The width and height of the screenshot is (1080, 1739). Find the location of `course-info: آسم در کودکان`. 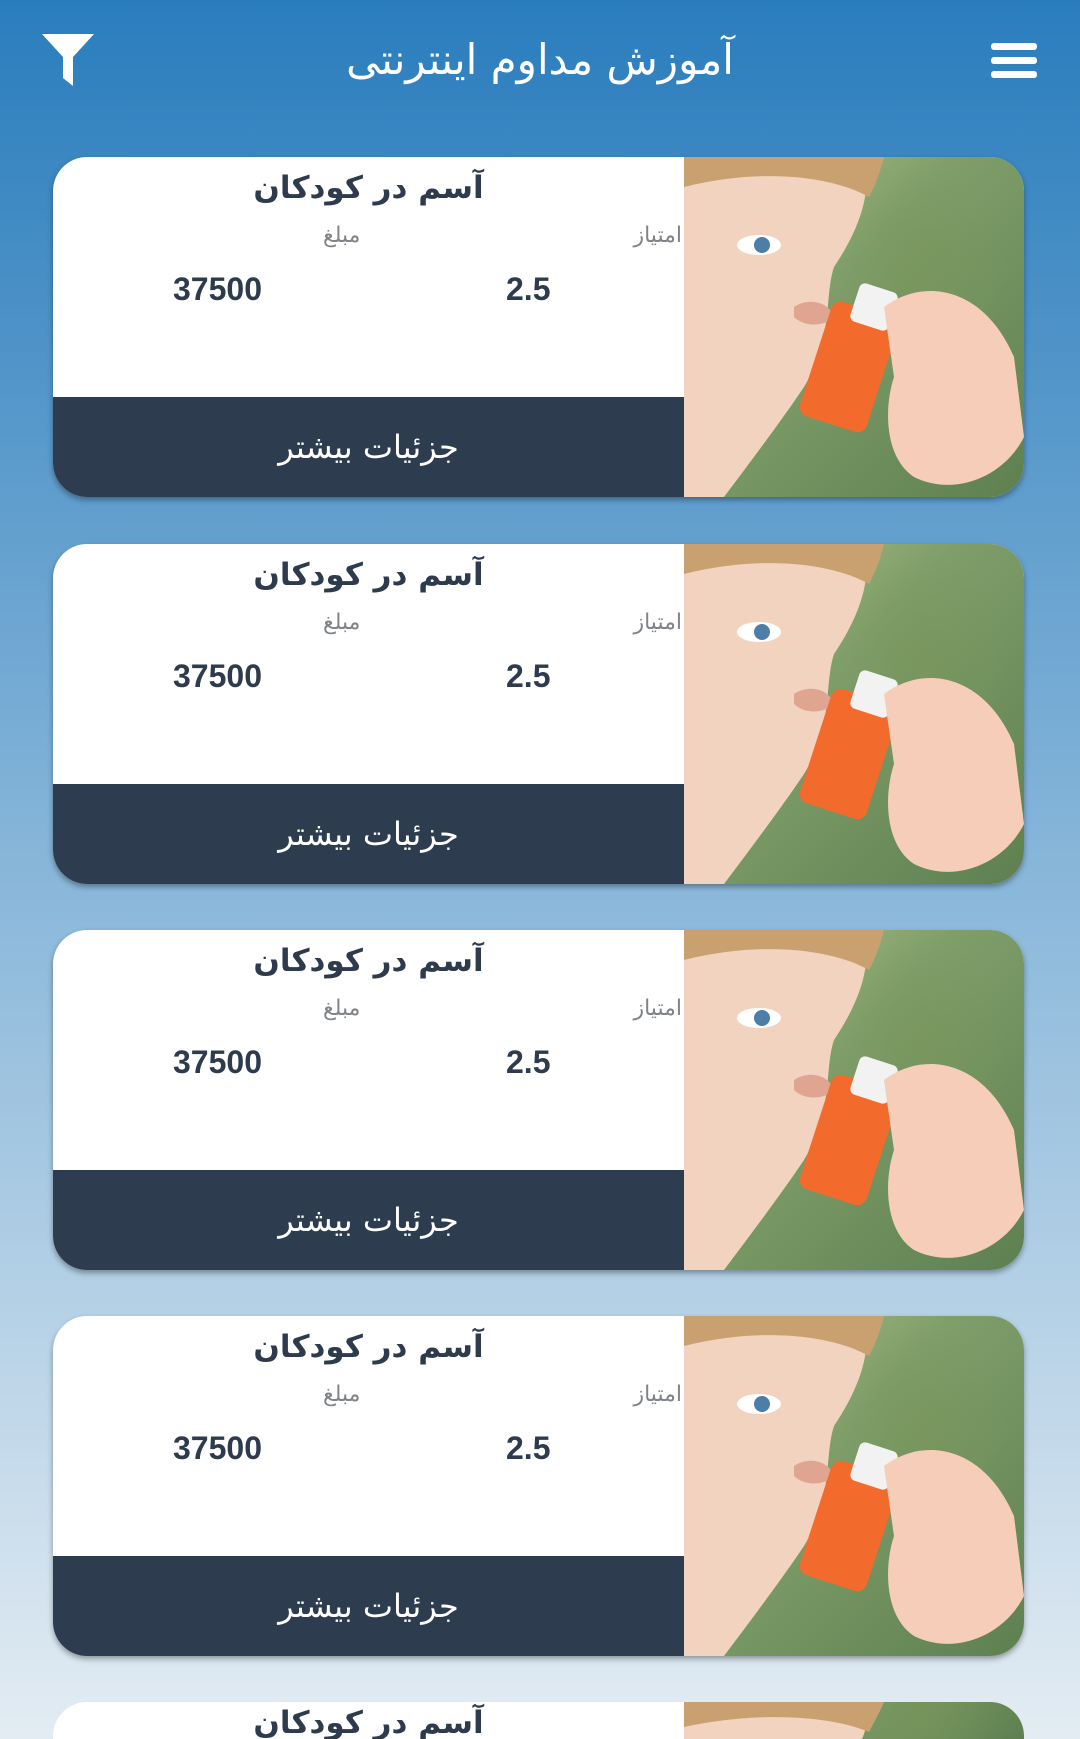

course-info: آسم در کودکان is located at coordinates (368, 1720).